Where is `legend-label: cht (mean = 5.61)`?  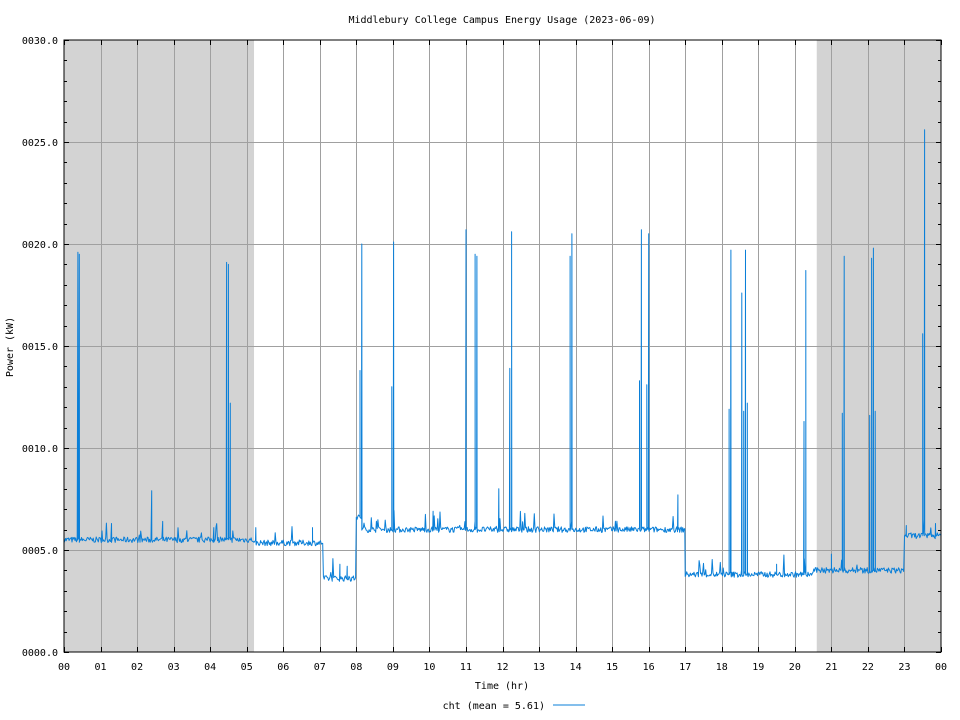 legend-label: cht (mean = 5.61) is located at coordinates (494, 706).